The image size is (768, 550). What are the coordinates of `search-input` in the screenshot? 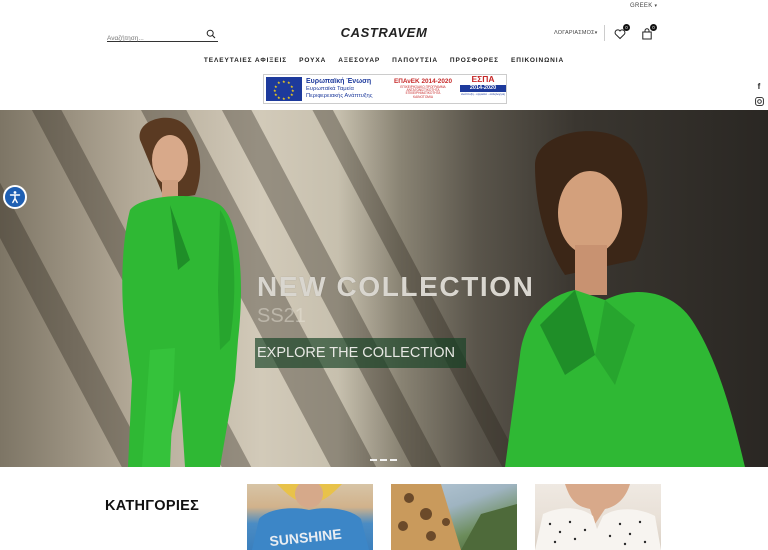 It's located at (154, 38).